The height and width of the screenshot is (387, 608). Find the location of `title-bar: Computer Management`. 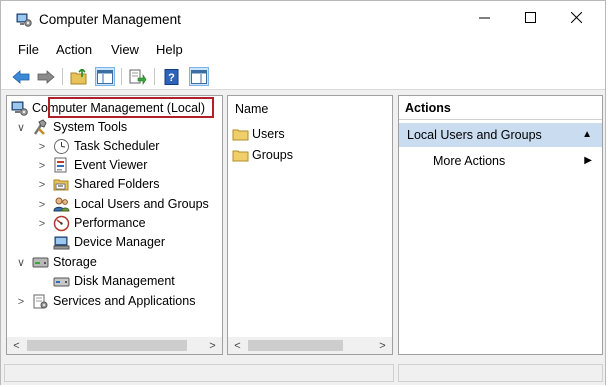

title-bar: Computer Management is located at coordinates (303, 19).